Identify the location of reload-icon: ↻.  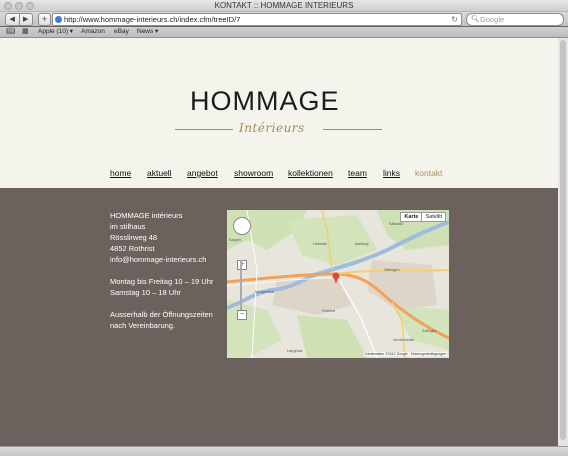
(454, 19).